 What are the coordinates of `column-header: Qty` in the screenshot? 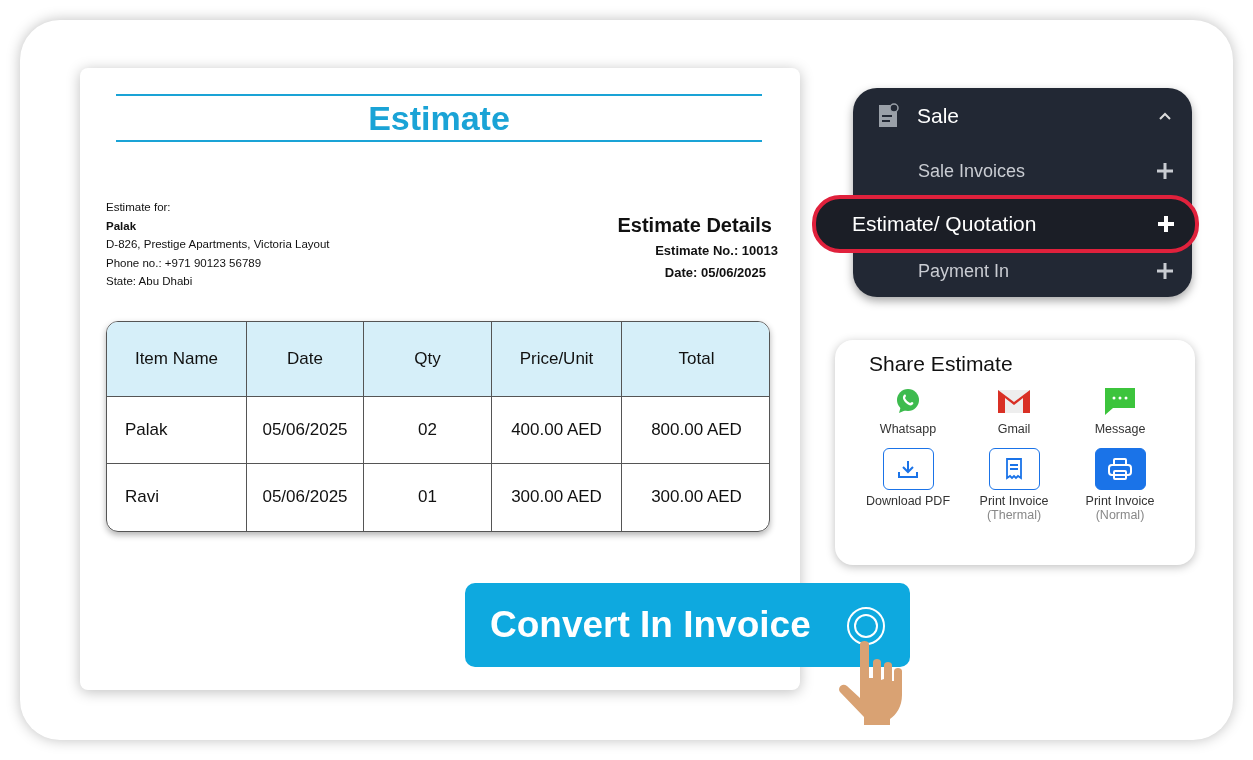 It's located at (428, 359).